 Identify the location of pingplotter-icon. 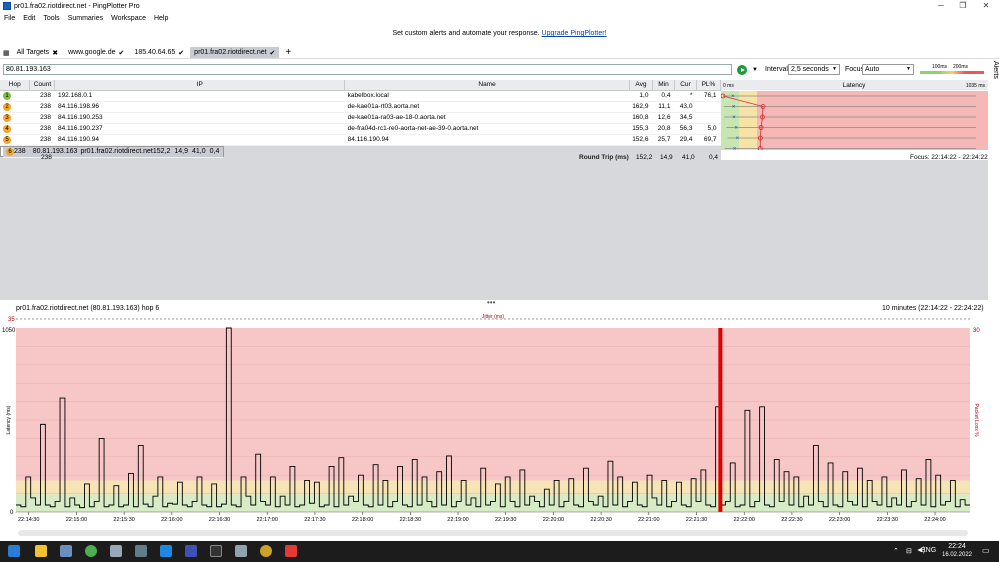
(291, 551).